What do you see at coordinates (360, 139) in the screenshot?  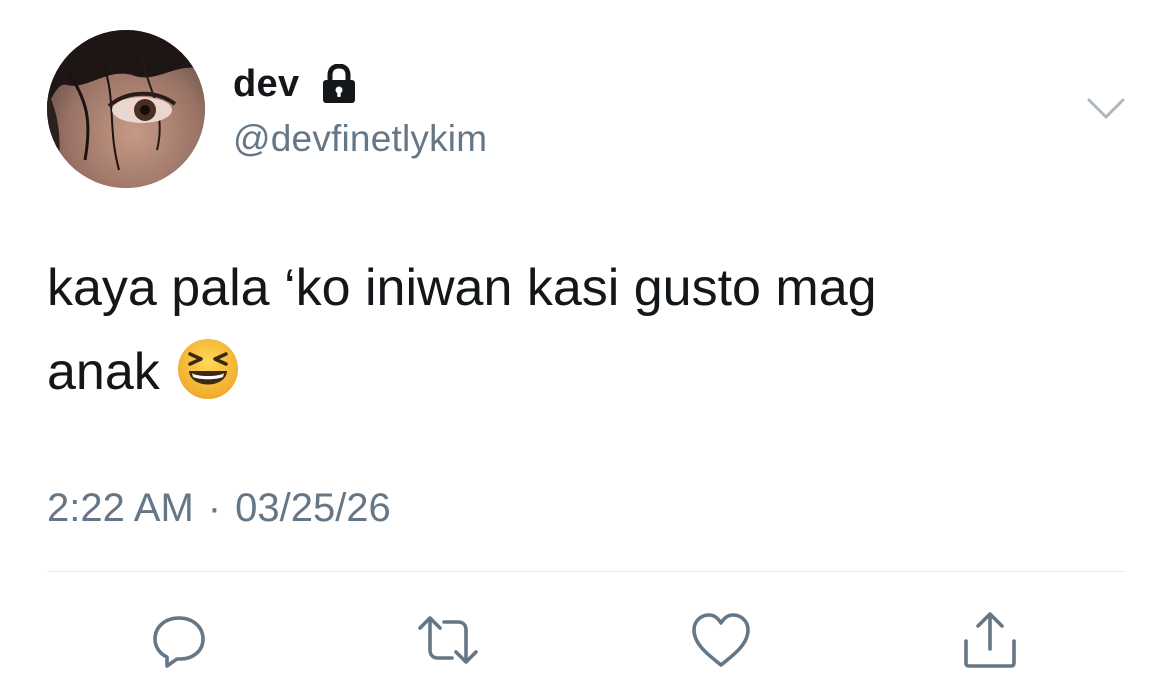 I see `user-handle: @devfinetlykim` at bounding box center [360, 139].